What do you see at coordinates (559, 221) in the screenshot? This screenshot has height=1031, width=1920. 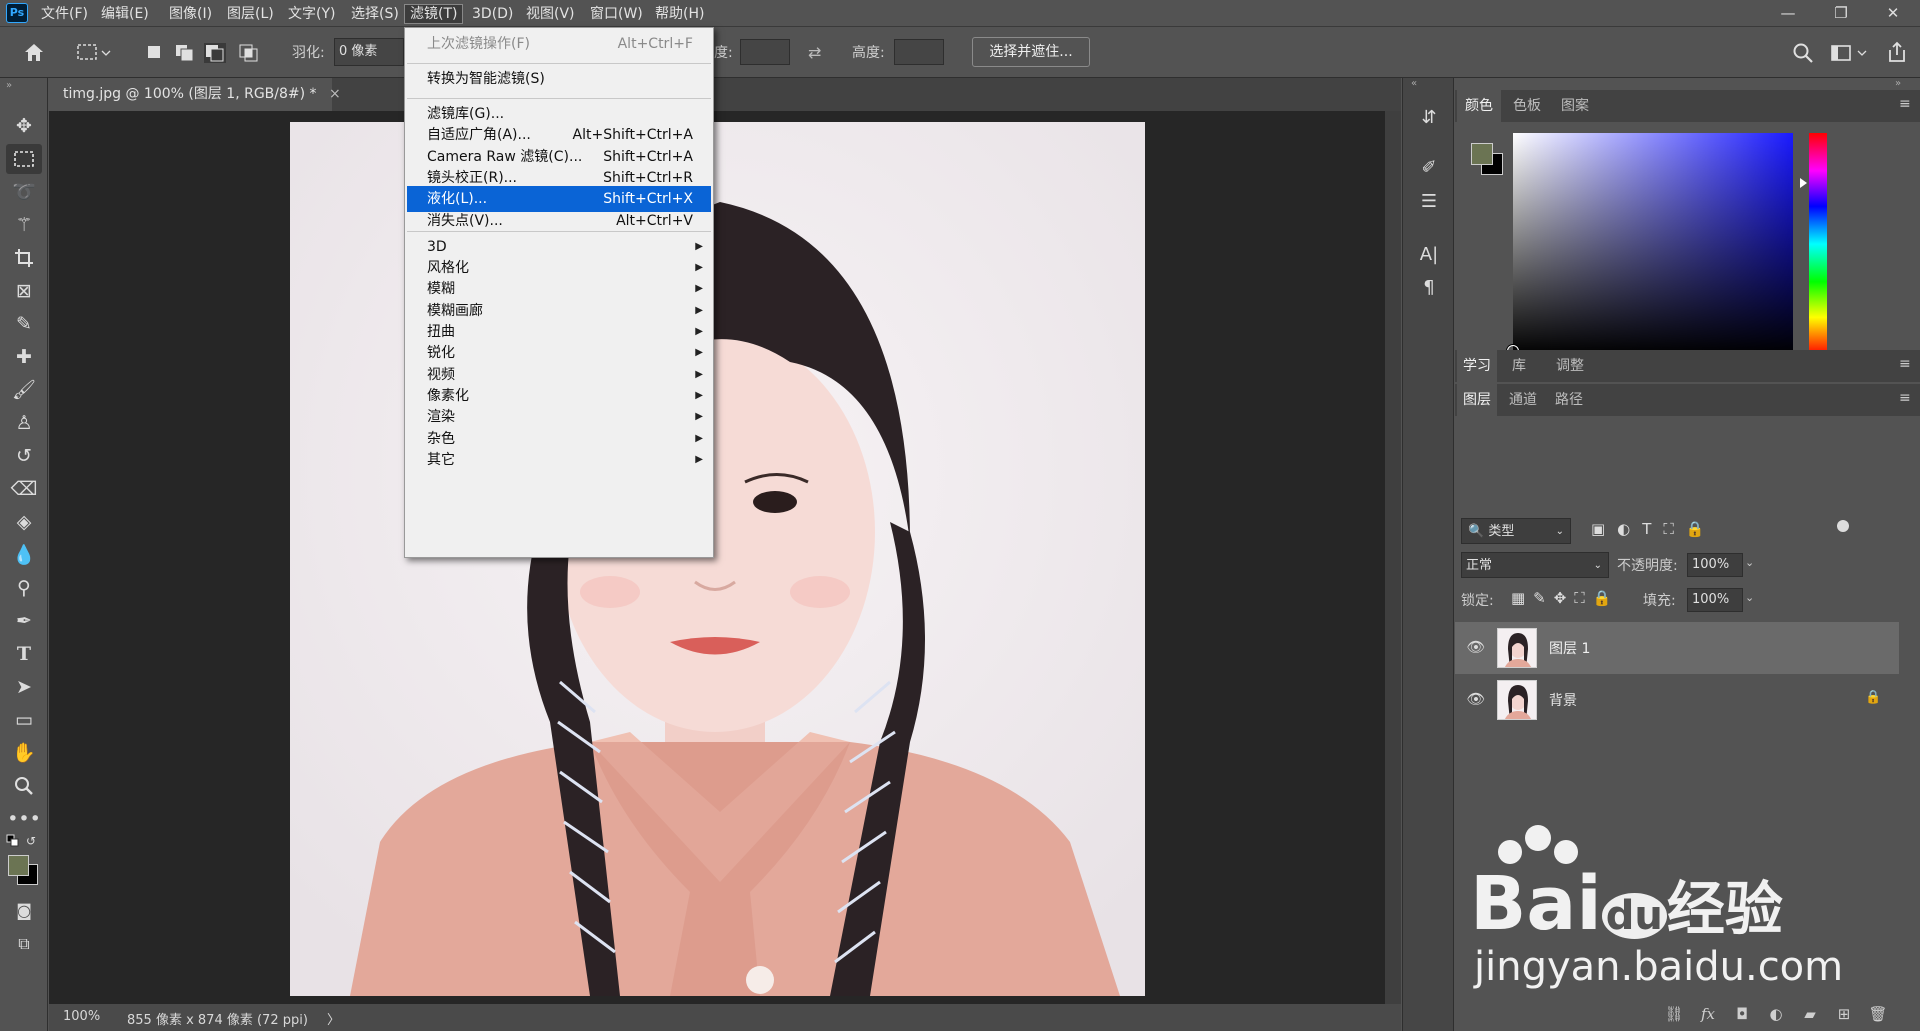 I see `filter-menu-item: 消失点(V)... Alt+Ctrl+V` at bounding box center [559, 221].